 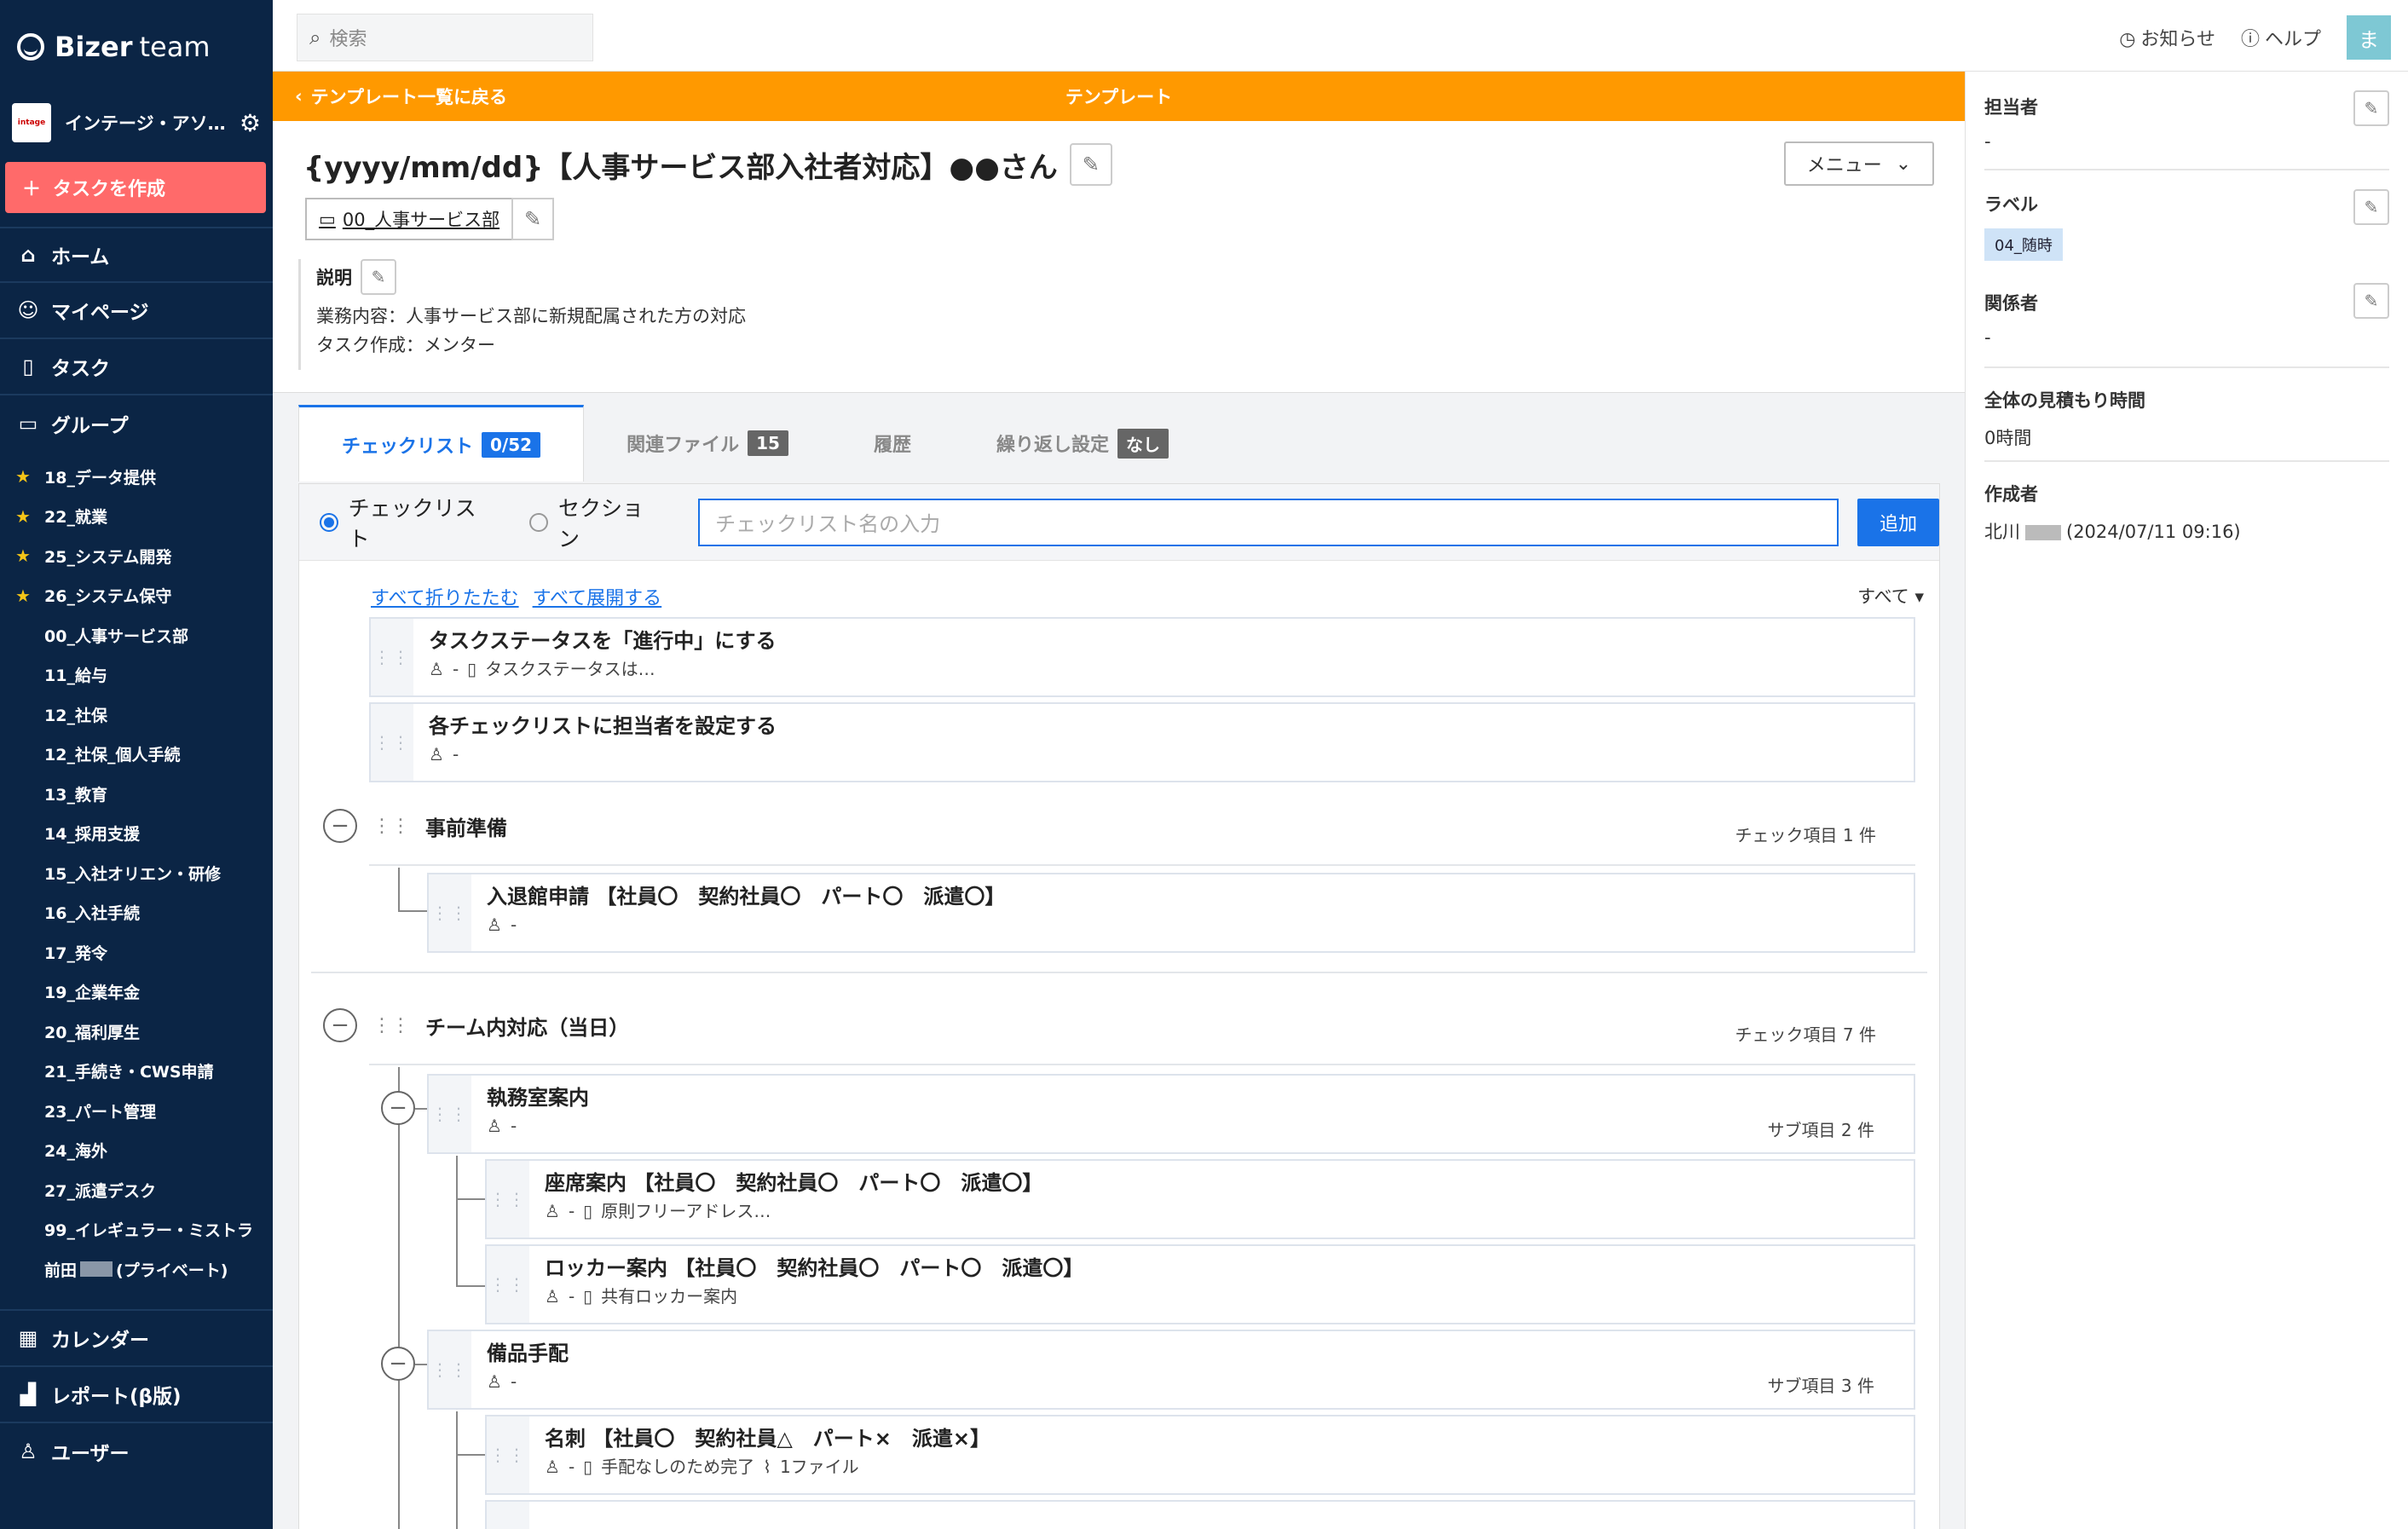 I want to click on workspace-switcher: intage インテージ・アソ… ⚙, so click(x=136, y=123).